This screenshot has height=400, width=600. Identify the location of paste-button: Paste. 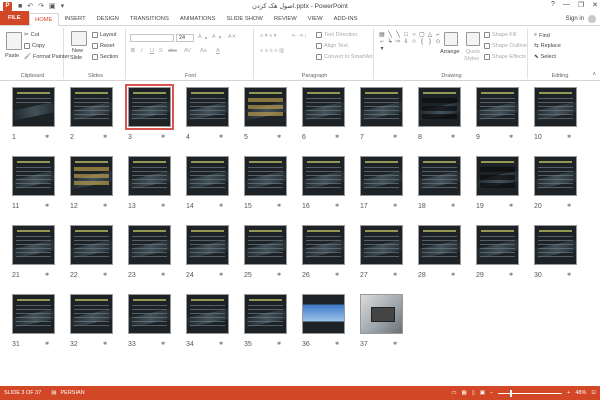
(12, 56).